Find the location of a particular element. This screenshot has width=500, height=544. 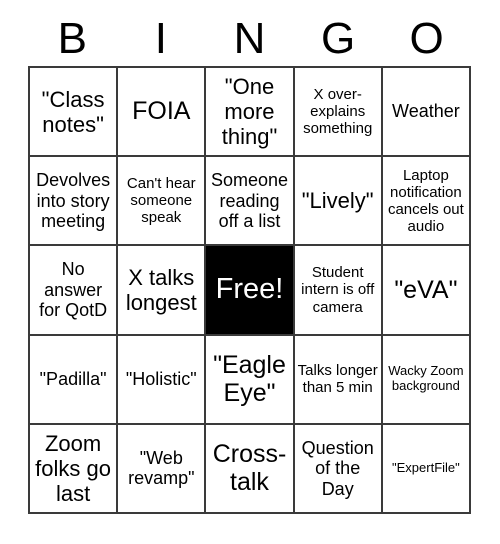

bingo-cell-text: Can't hear someone speak is located at coordinates (161, 201).